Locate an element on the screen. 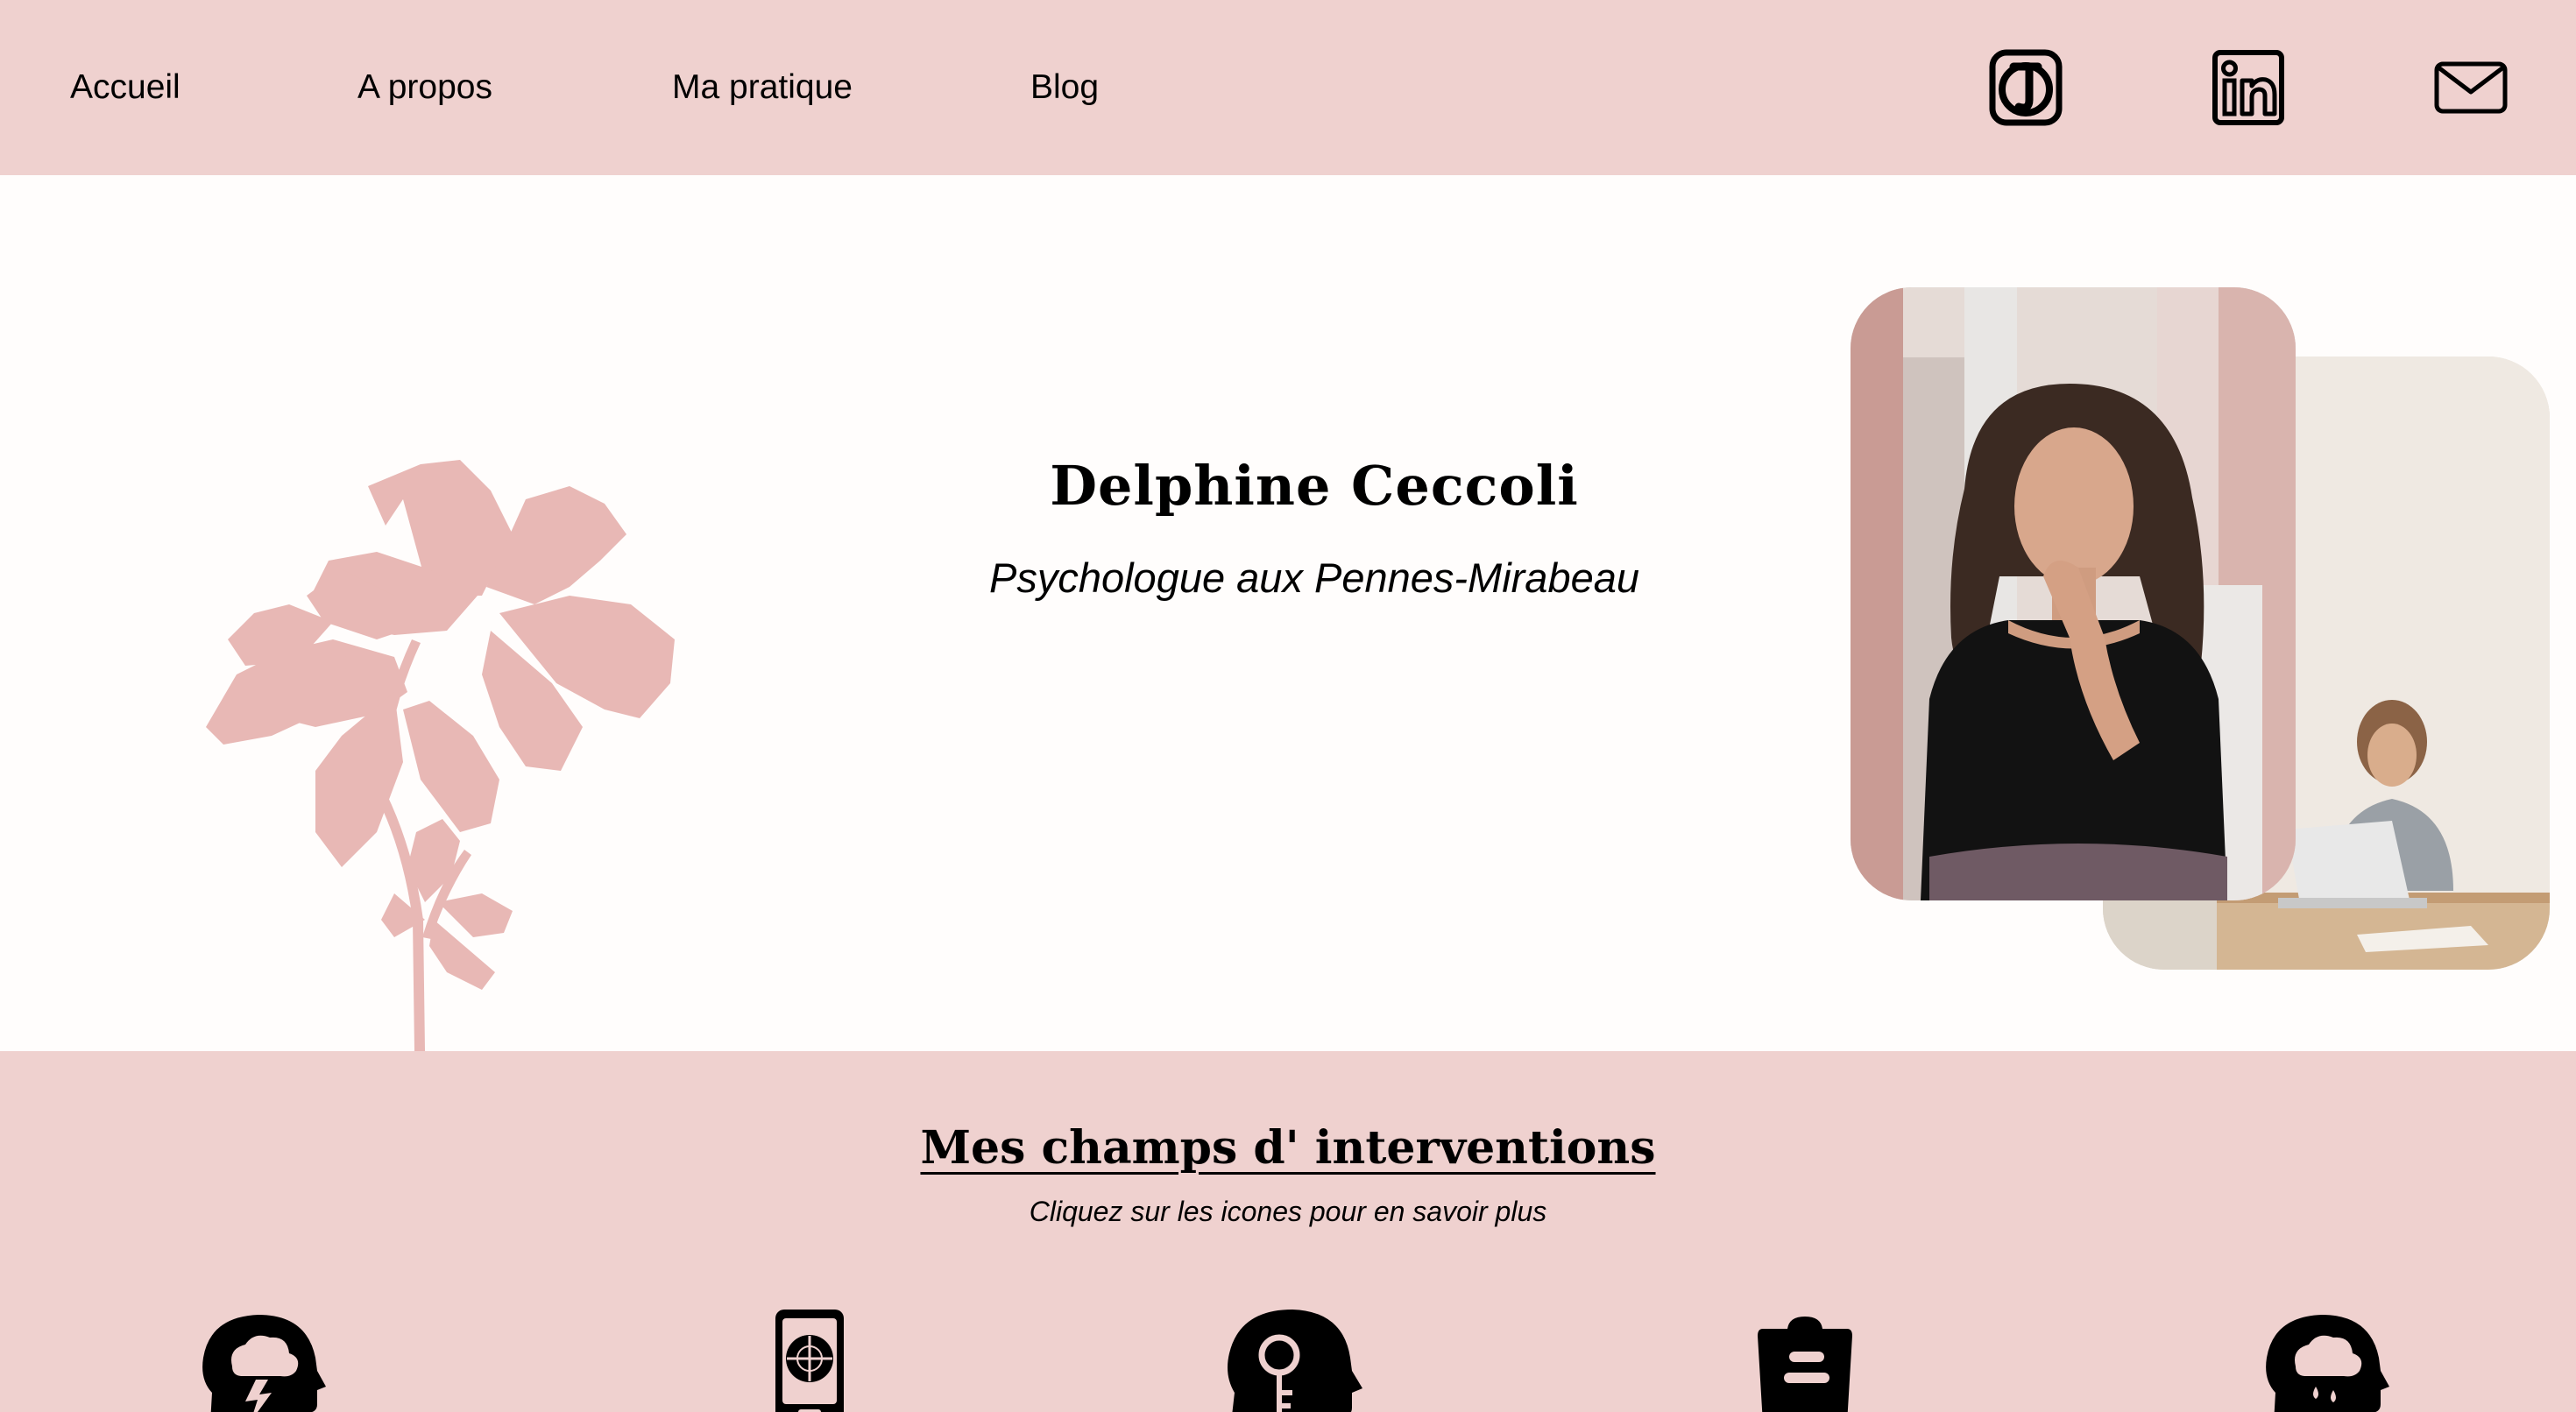 Image resolution: width=2576 pixels, height=1412 pixels. nav-blog: Blog is located at coordinates (1064, 88).